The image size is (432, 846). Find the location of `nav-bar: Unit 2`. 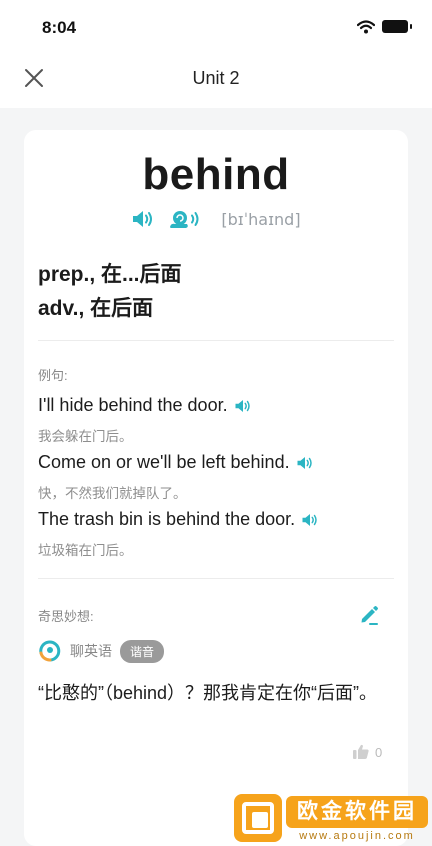

nav-bar: Unit 2 is located at coordinates (216, 82).